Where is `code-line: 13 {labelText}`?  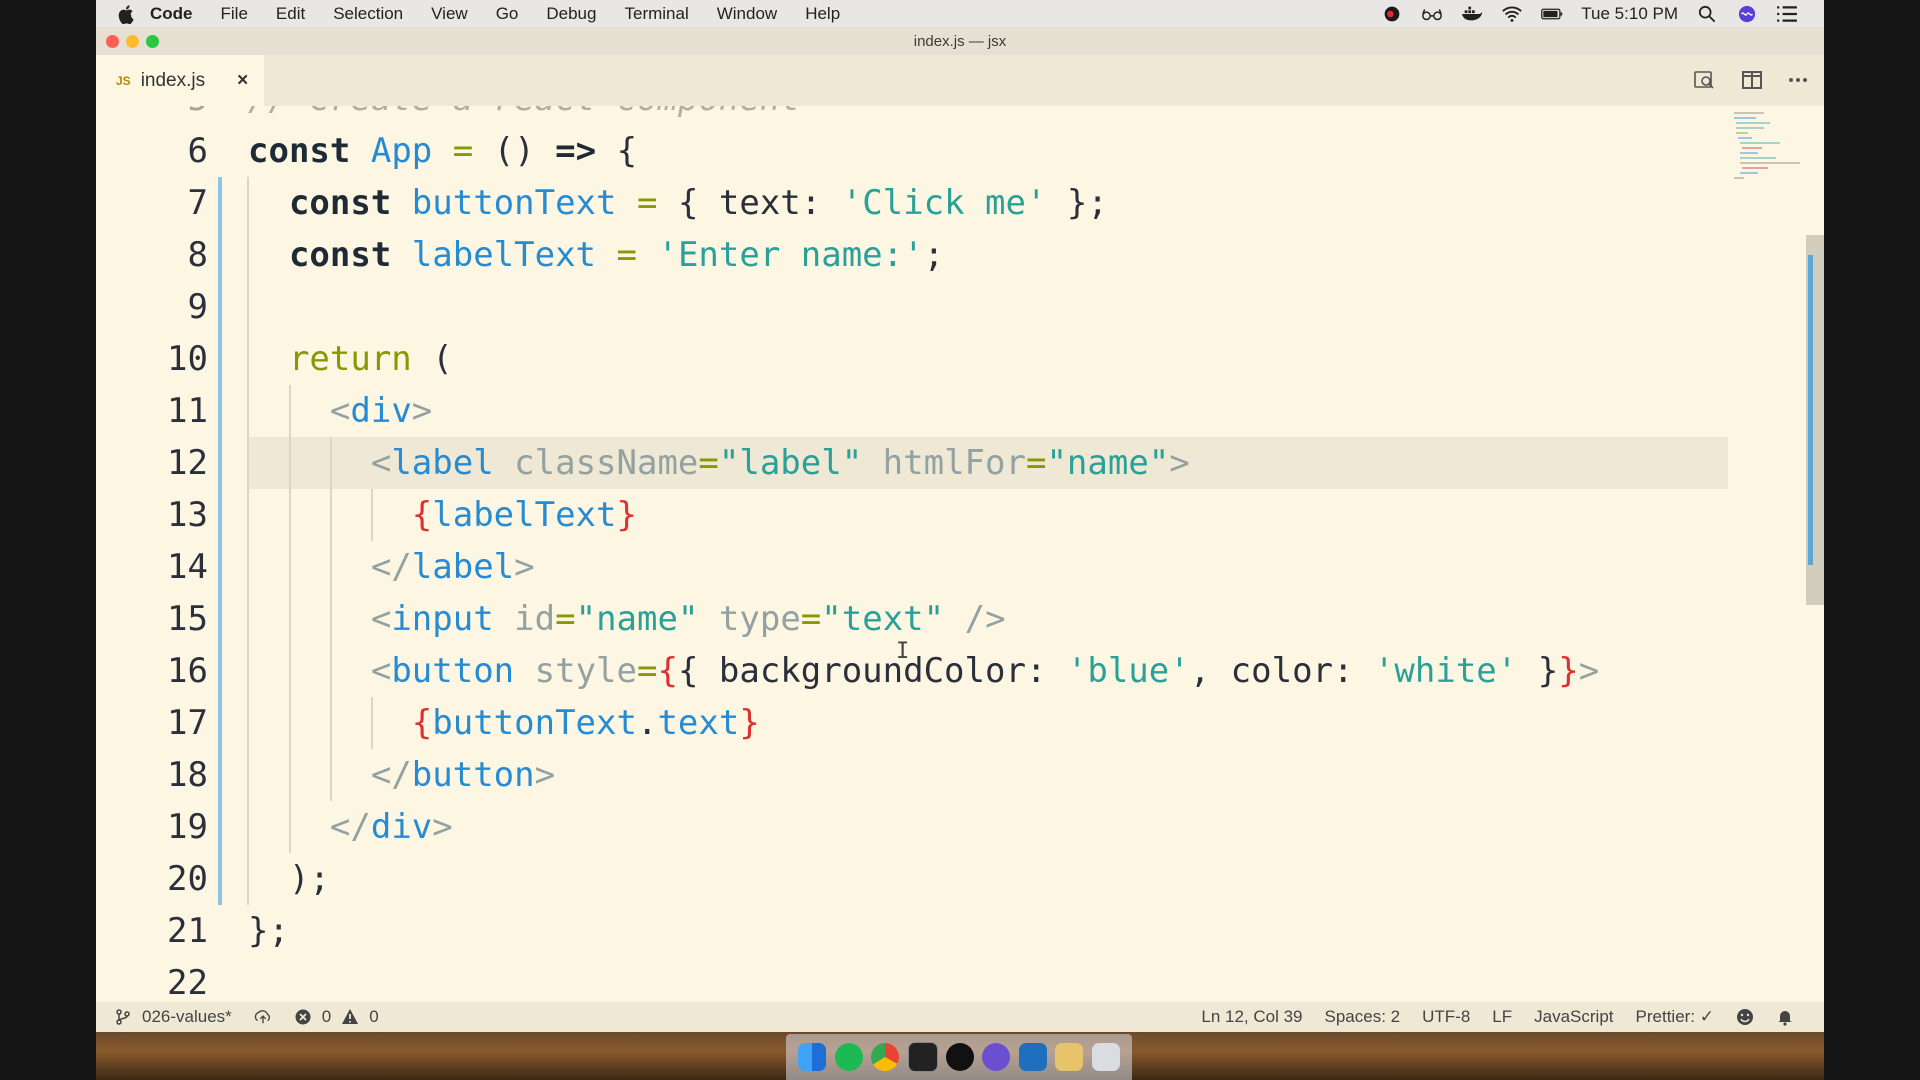
code-line: 13 {labelText} is located at coordinates (912, 515).